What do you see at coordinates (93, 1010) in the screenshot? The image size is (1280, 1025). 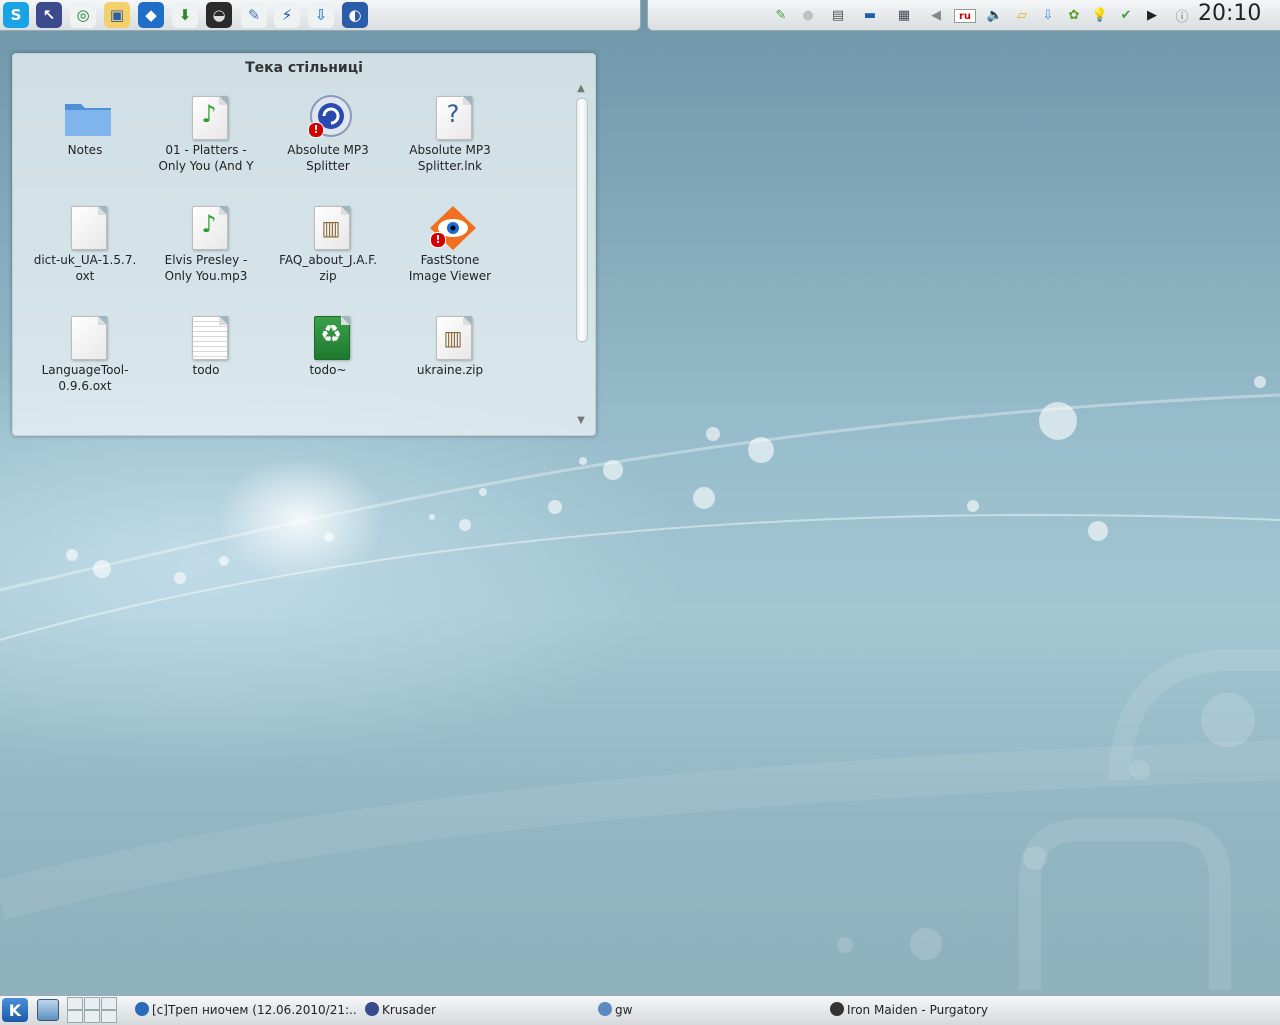 I see `desktop-pager` at bounding box center [93, 1010].